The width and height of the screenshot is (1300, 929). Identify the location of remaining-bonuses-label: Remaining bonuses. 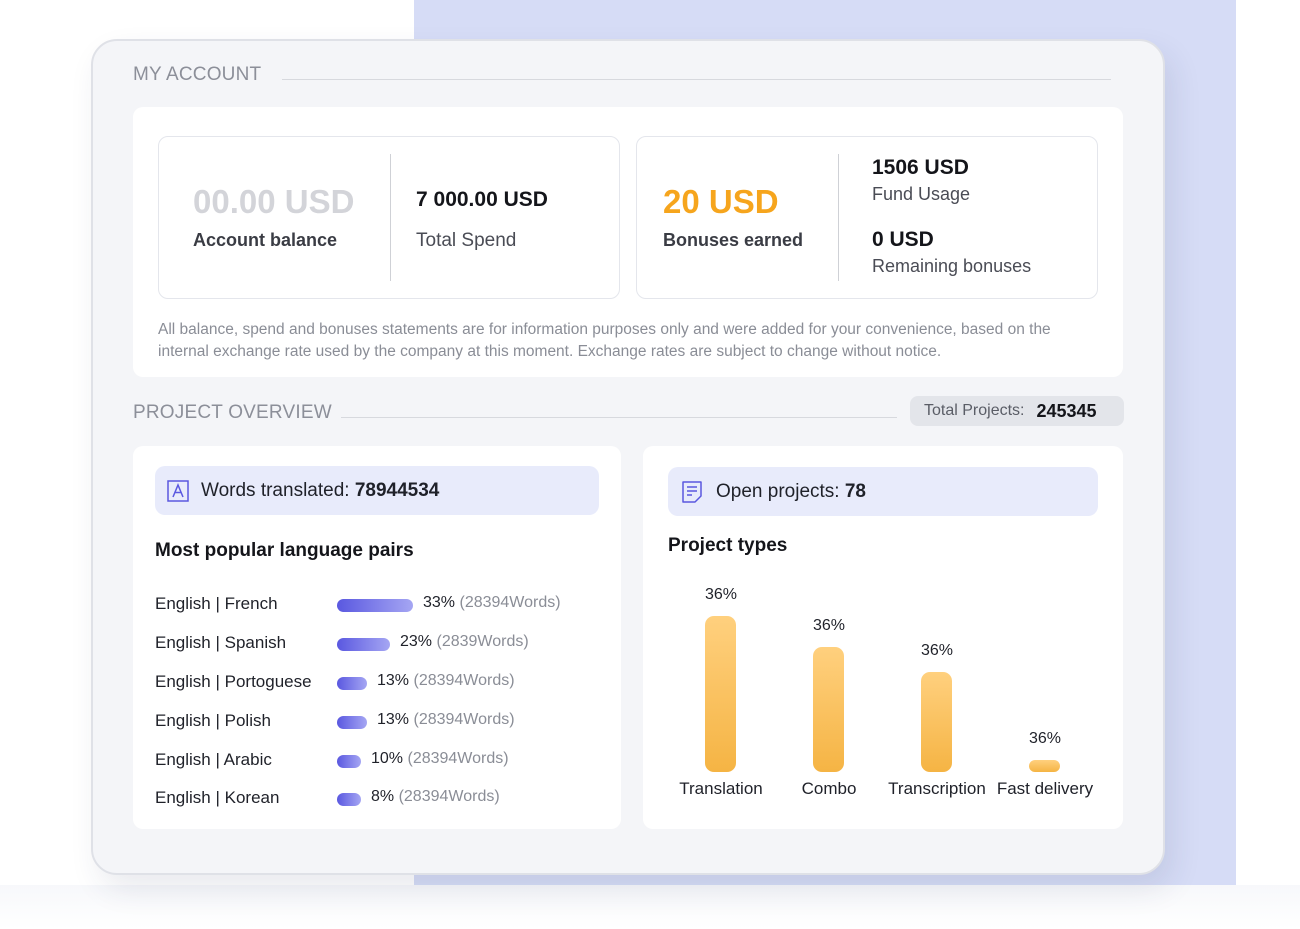
(952, 266).